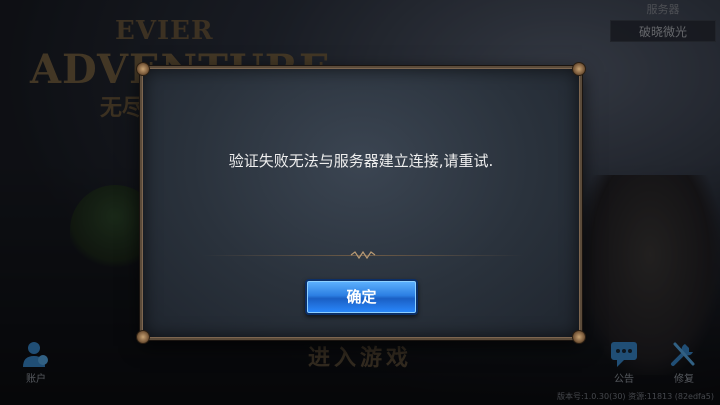  I want to click on confirm-button: 确定, so click(361, 297).